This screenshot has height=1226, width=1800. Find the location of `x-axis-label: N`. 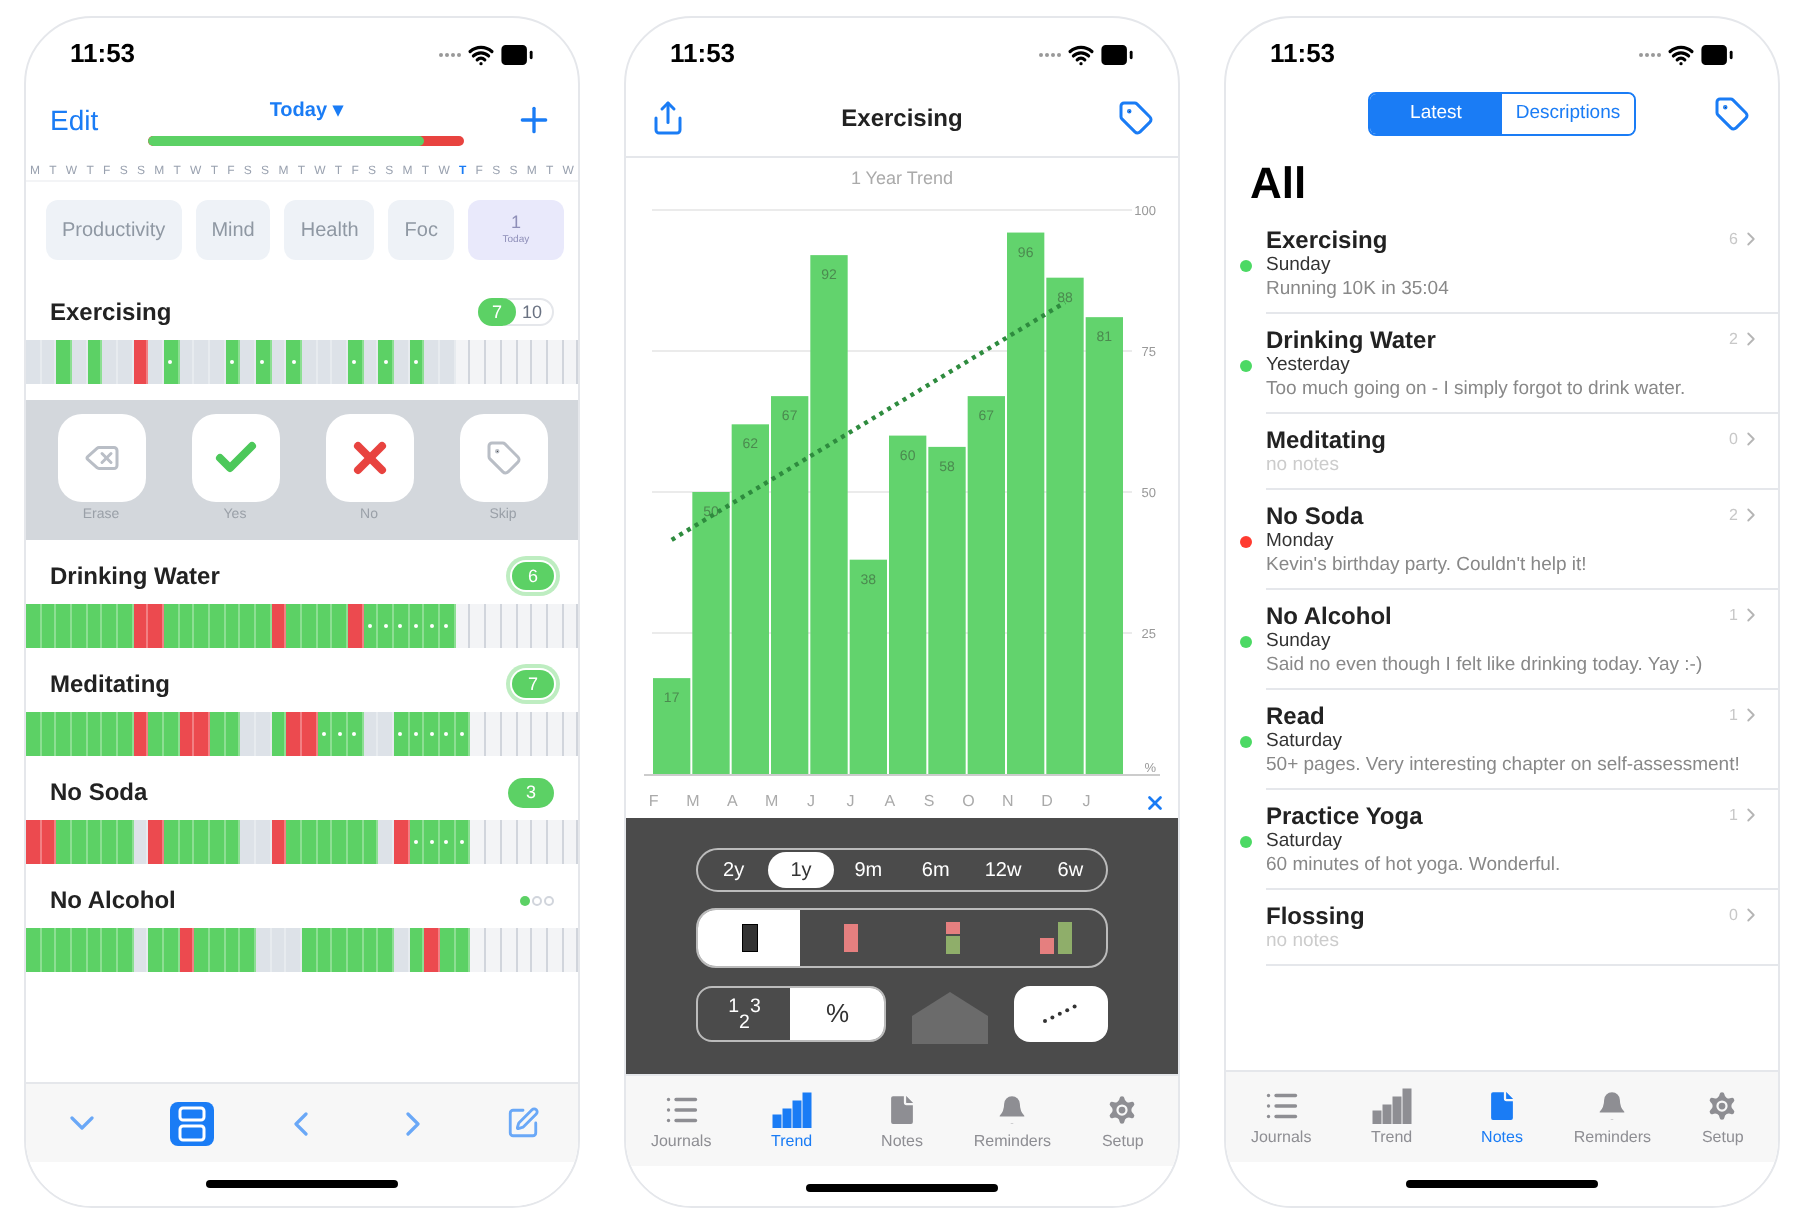

x-axis-label: N is located at coordinates (1007, 802).